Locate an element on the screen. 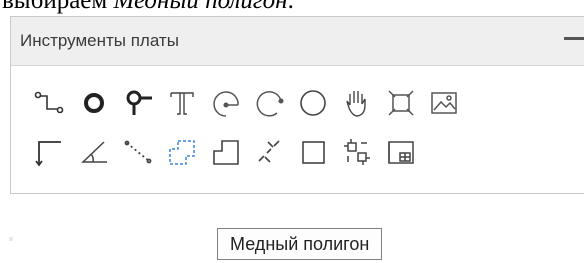 The image size is (584, 263). tool-copper-polygon is located at coordinates (182, 152).